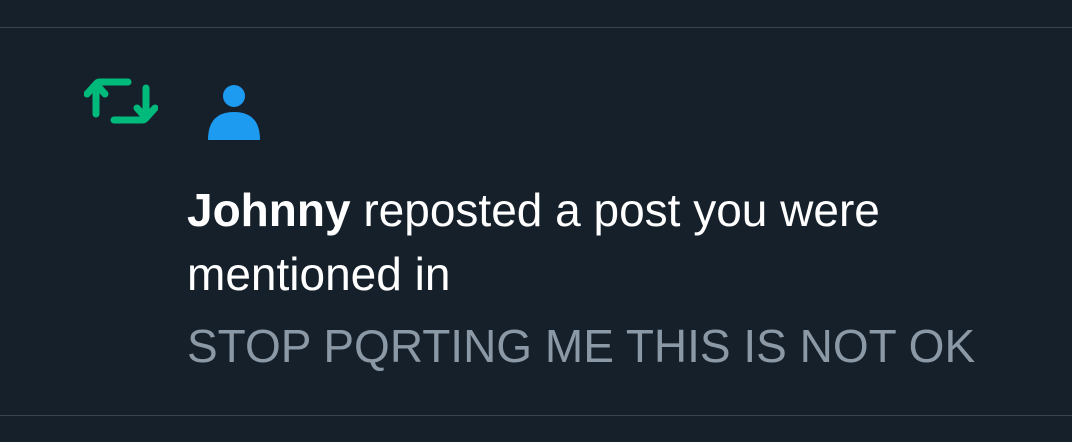 The width and height of the screenshot is (1072, 442). Describe the element at coordinates (269, 210) in the screenshot. I see `user-name-link: Johnny` at that location.